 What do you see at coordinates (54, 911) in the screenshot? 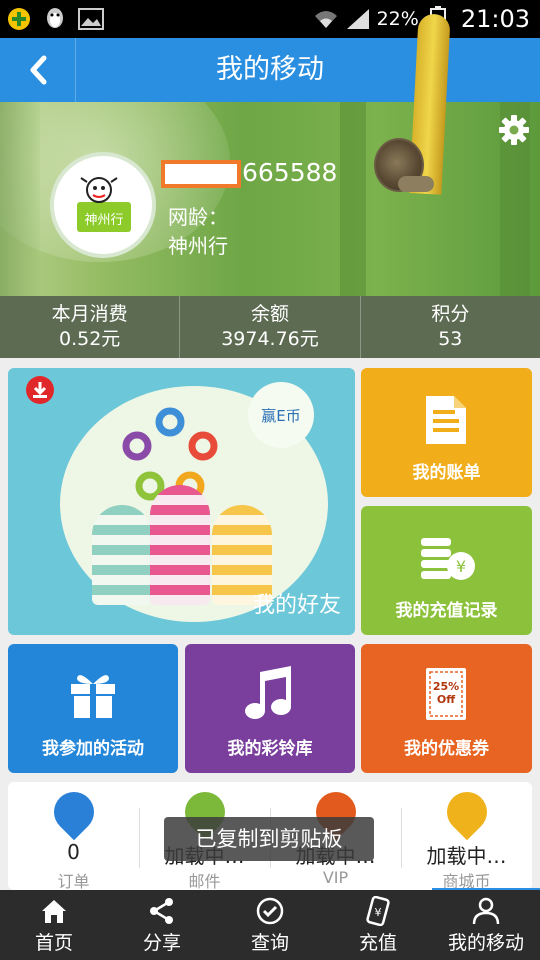
I see `home-icon` at bounding box center [54, 911].